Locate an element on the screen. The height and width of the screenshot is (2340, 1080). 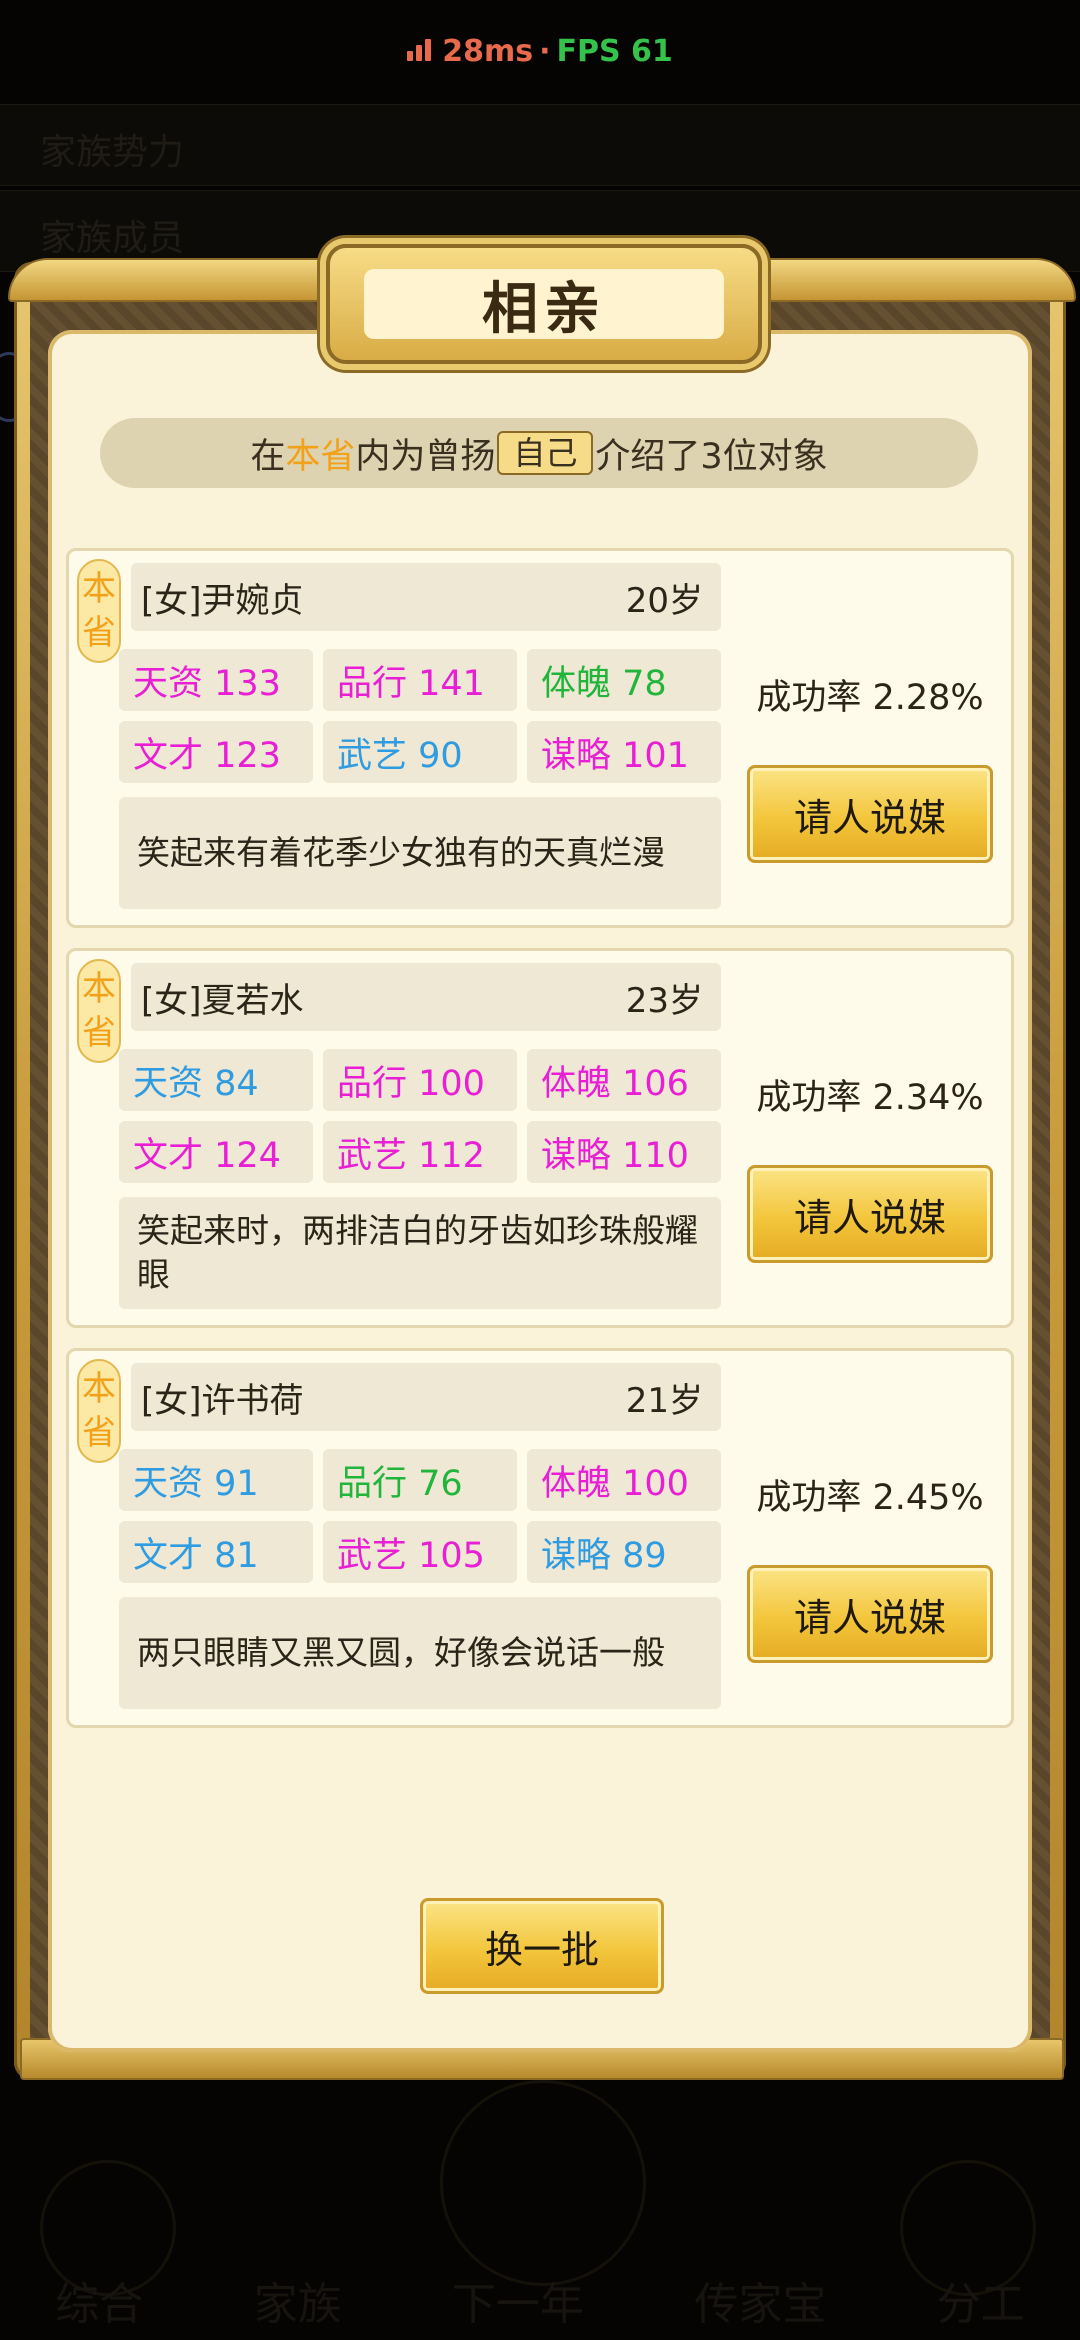
candidate-description: 笑起来有着花季少女独有的天真烂漫 is located at coordinates (420, 853).